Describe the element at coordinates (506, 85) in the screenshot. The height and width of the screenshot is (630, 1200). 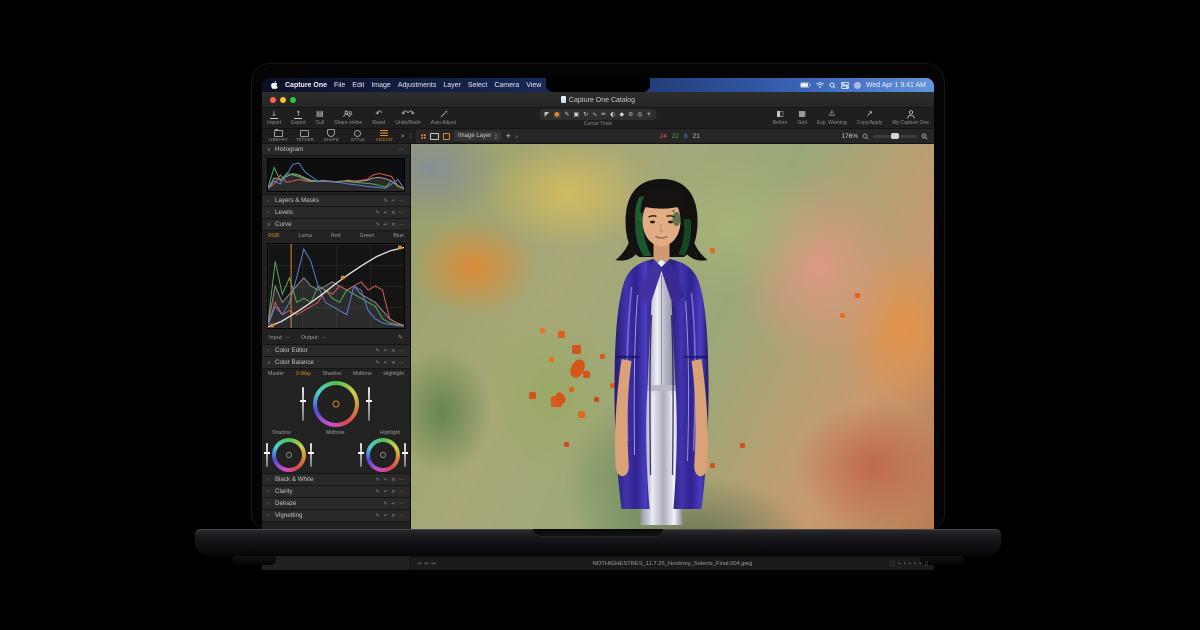
I see `menu-camera: Camera` at that location.